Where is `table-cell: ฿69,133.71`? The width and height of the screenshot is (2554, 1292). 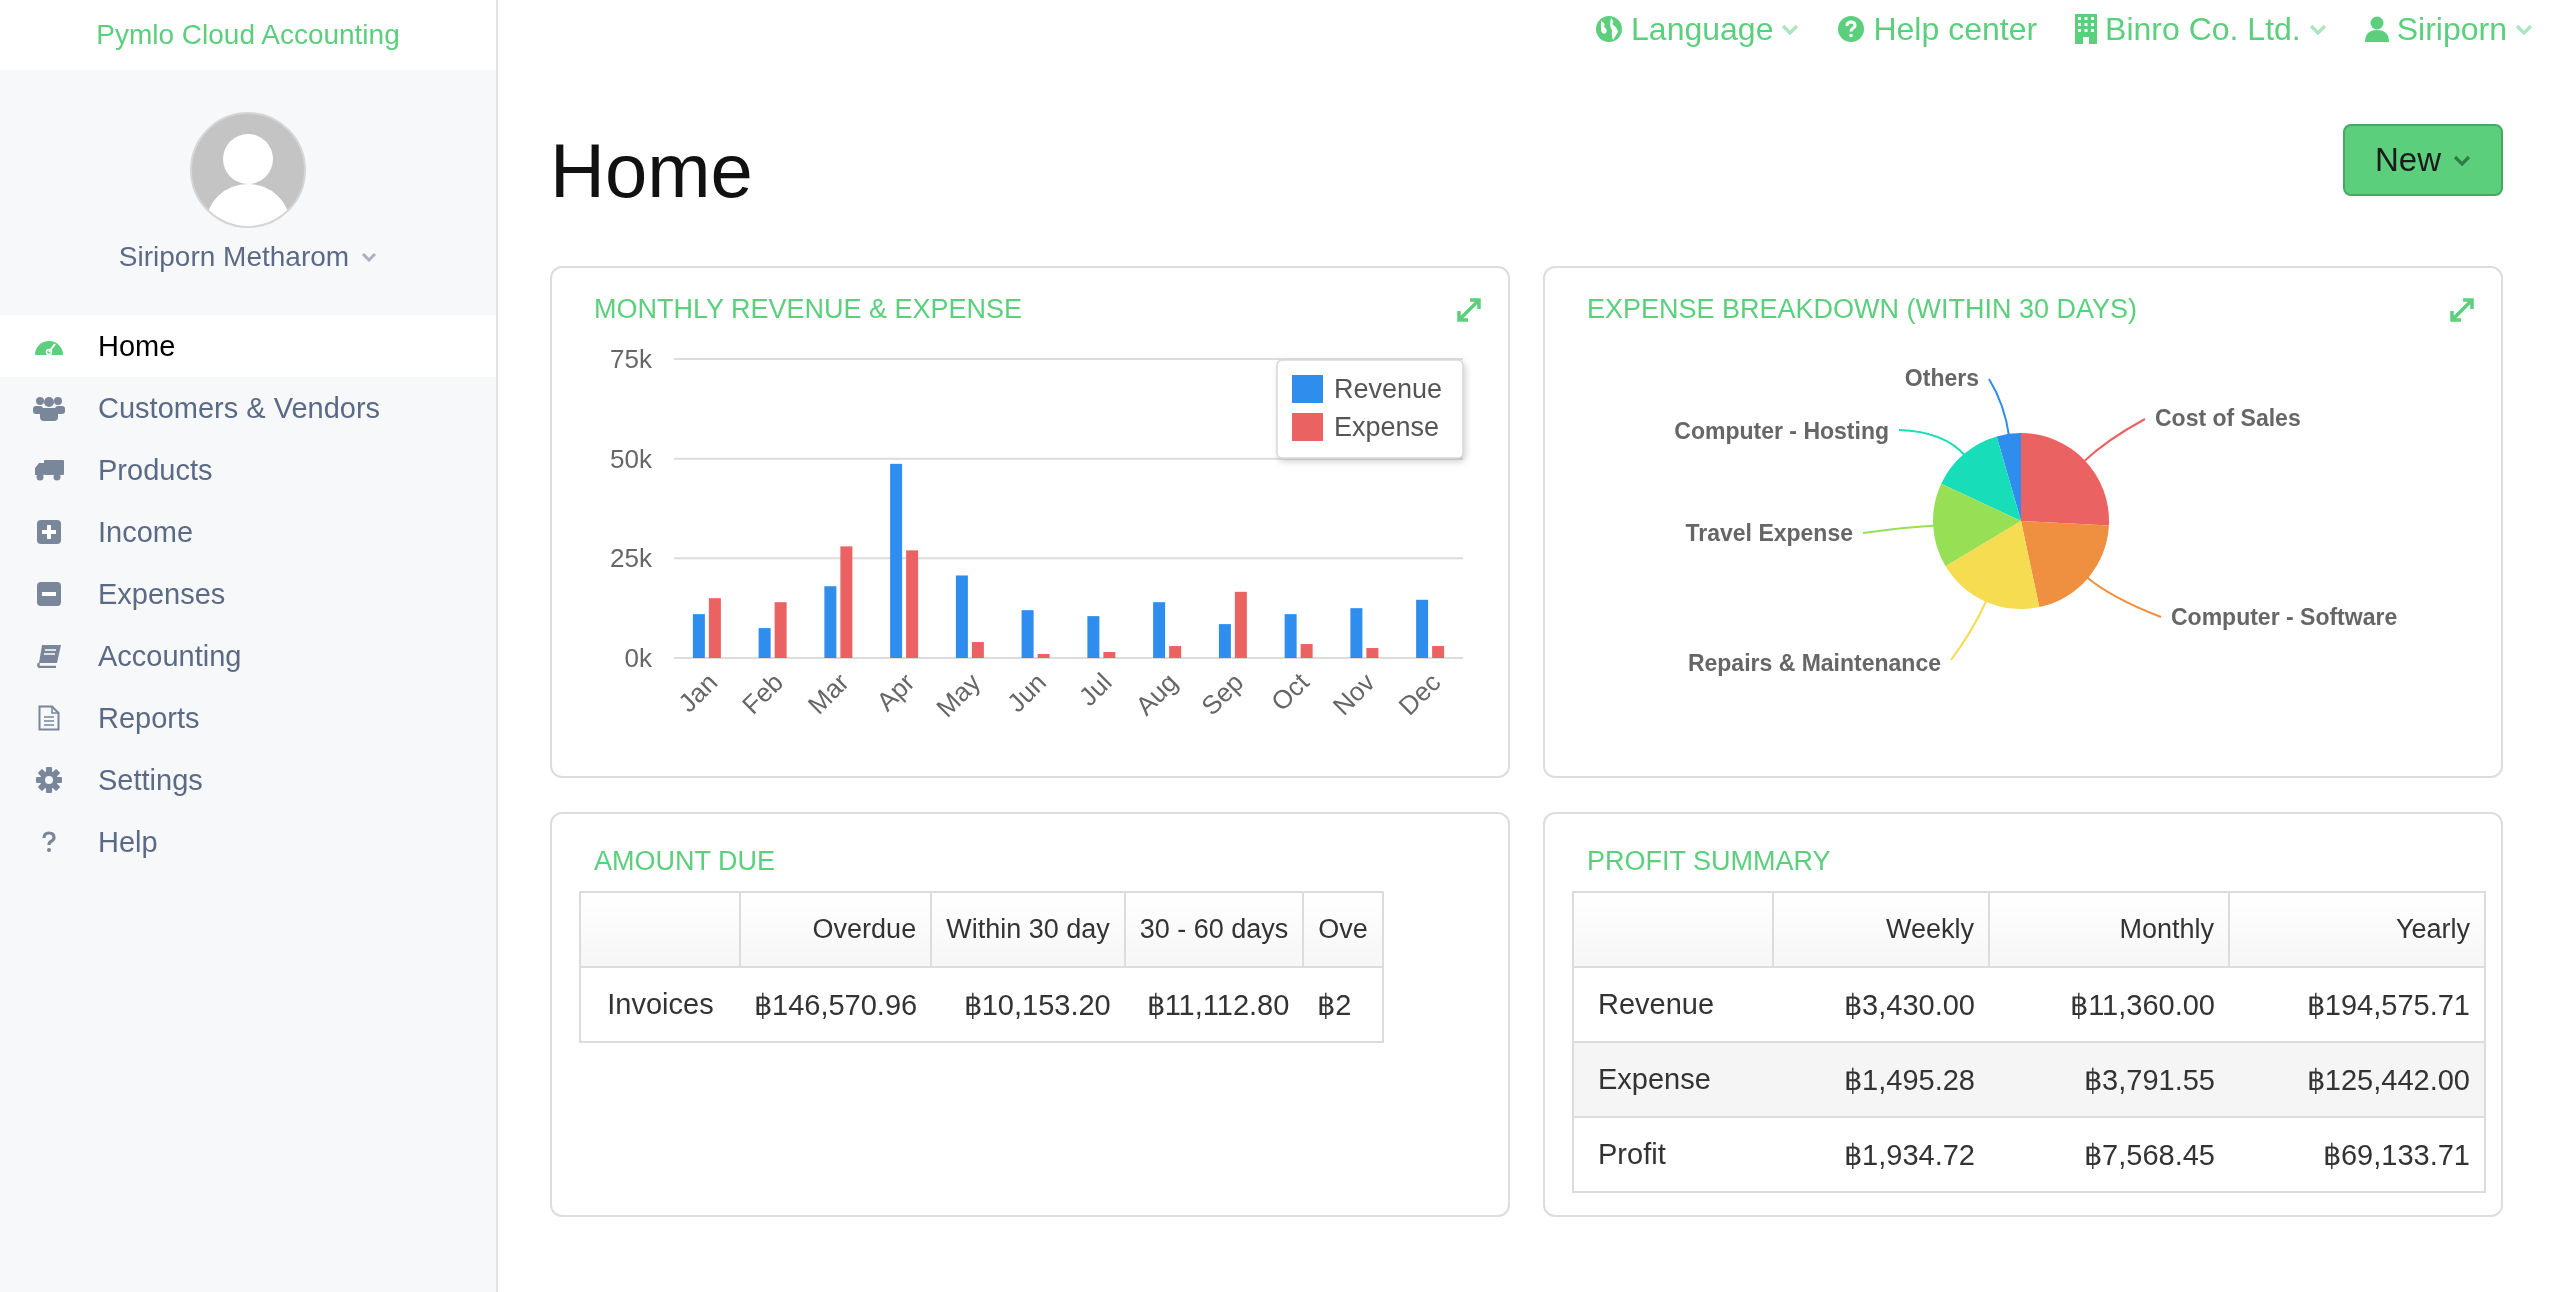 table-cell: ฿69,133.71 is located at coordinates (2357, 1154).